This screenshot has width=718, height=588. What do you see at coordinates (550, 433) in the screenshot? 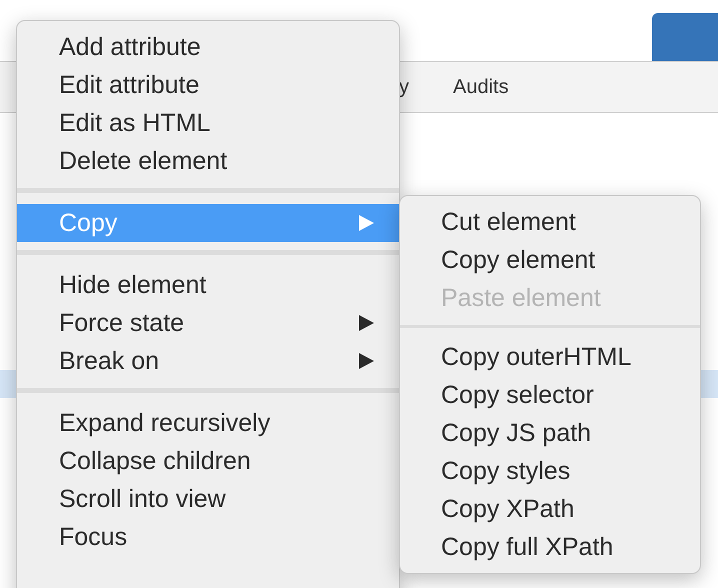
I see `menu-item: Copy JS path` at bounding box center [550, 433].